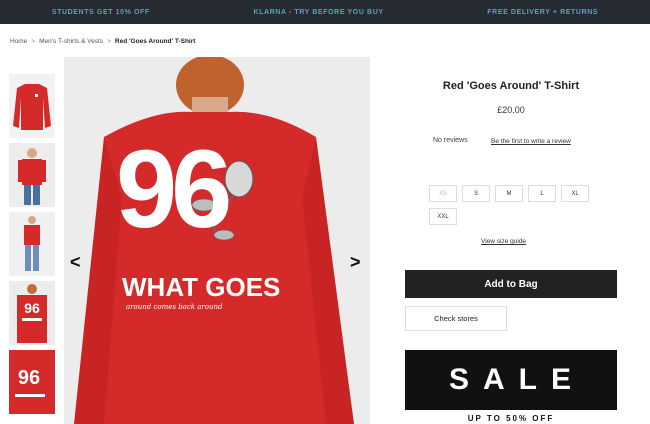 The image size is (650, 424). I want to click on thumbnail-5: 96, so click(32, 382).